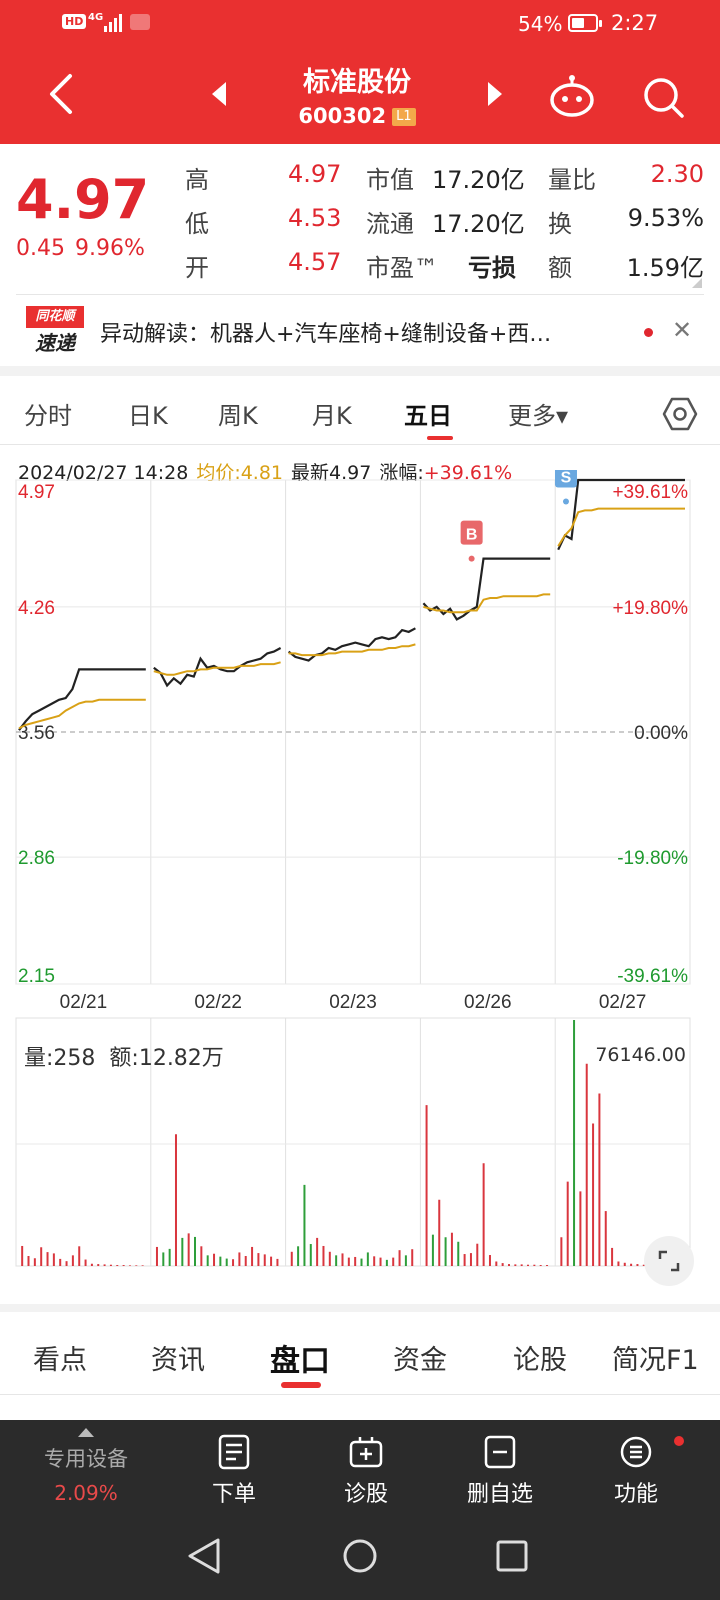 This screenshot has height=1600, width=720. I want to click on label-turnover: 换, so click(560, 224).